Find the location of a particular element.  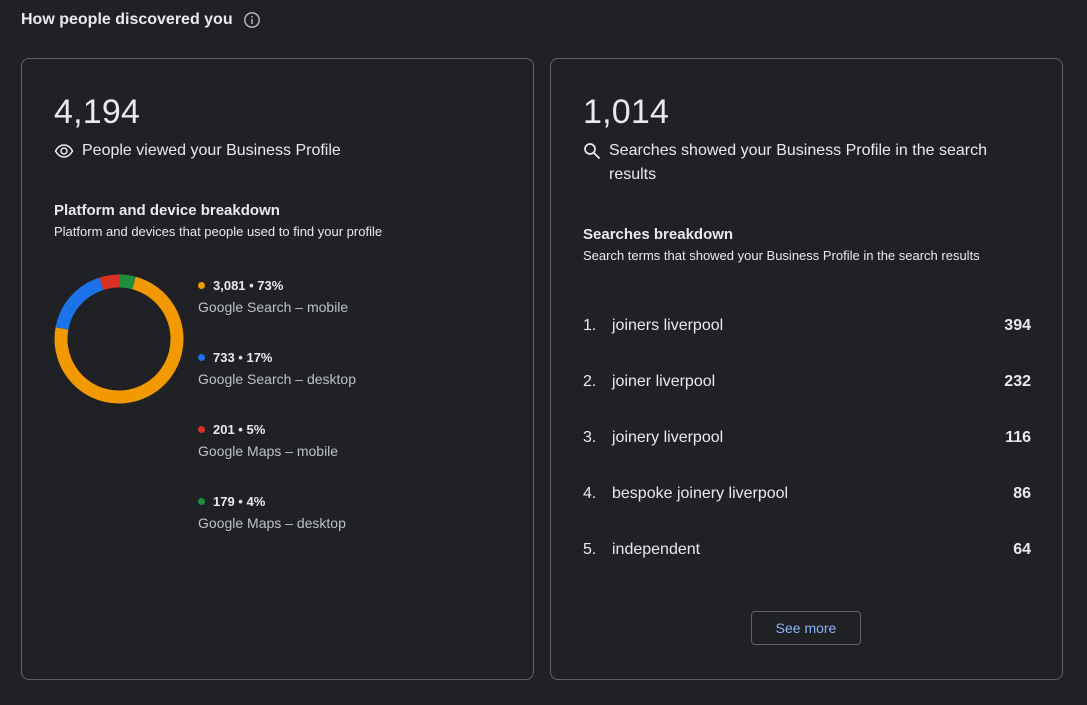

term-rank: 3. is located at coordinates (590, 437).